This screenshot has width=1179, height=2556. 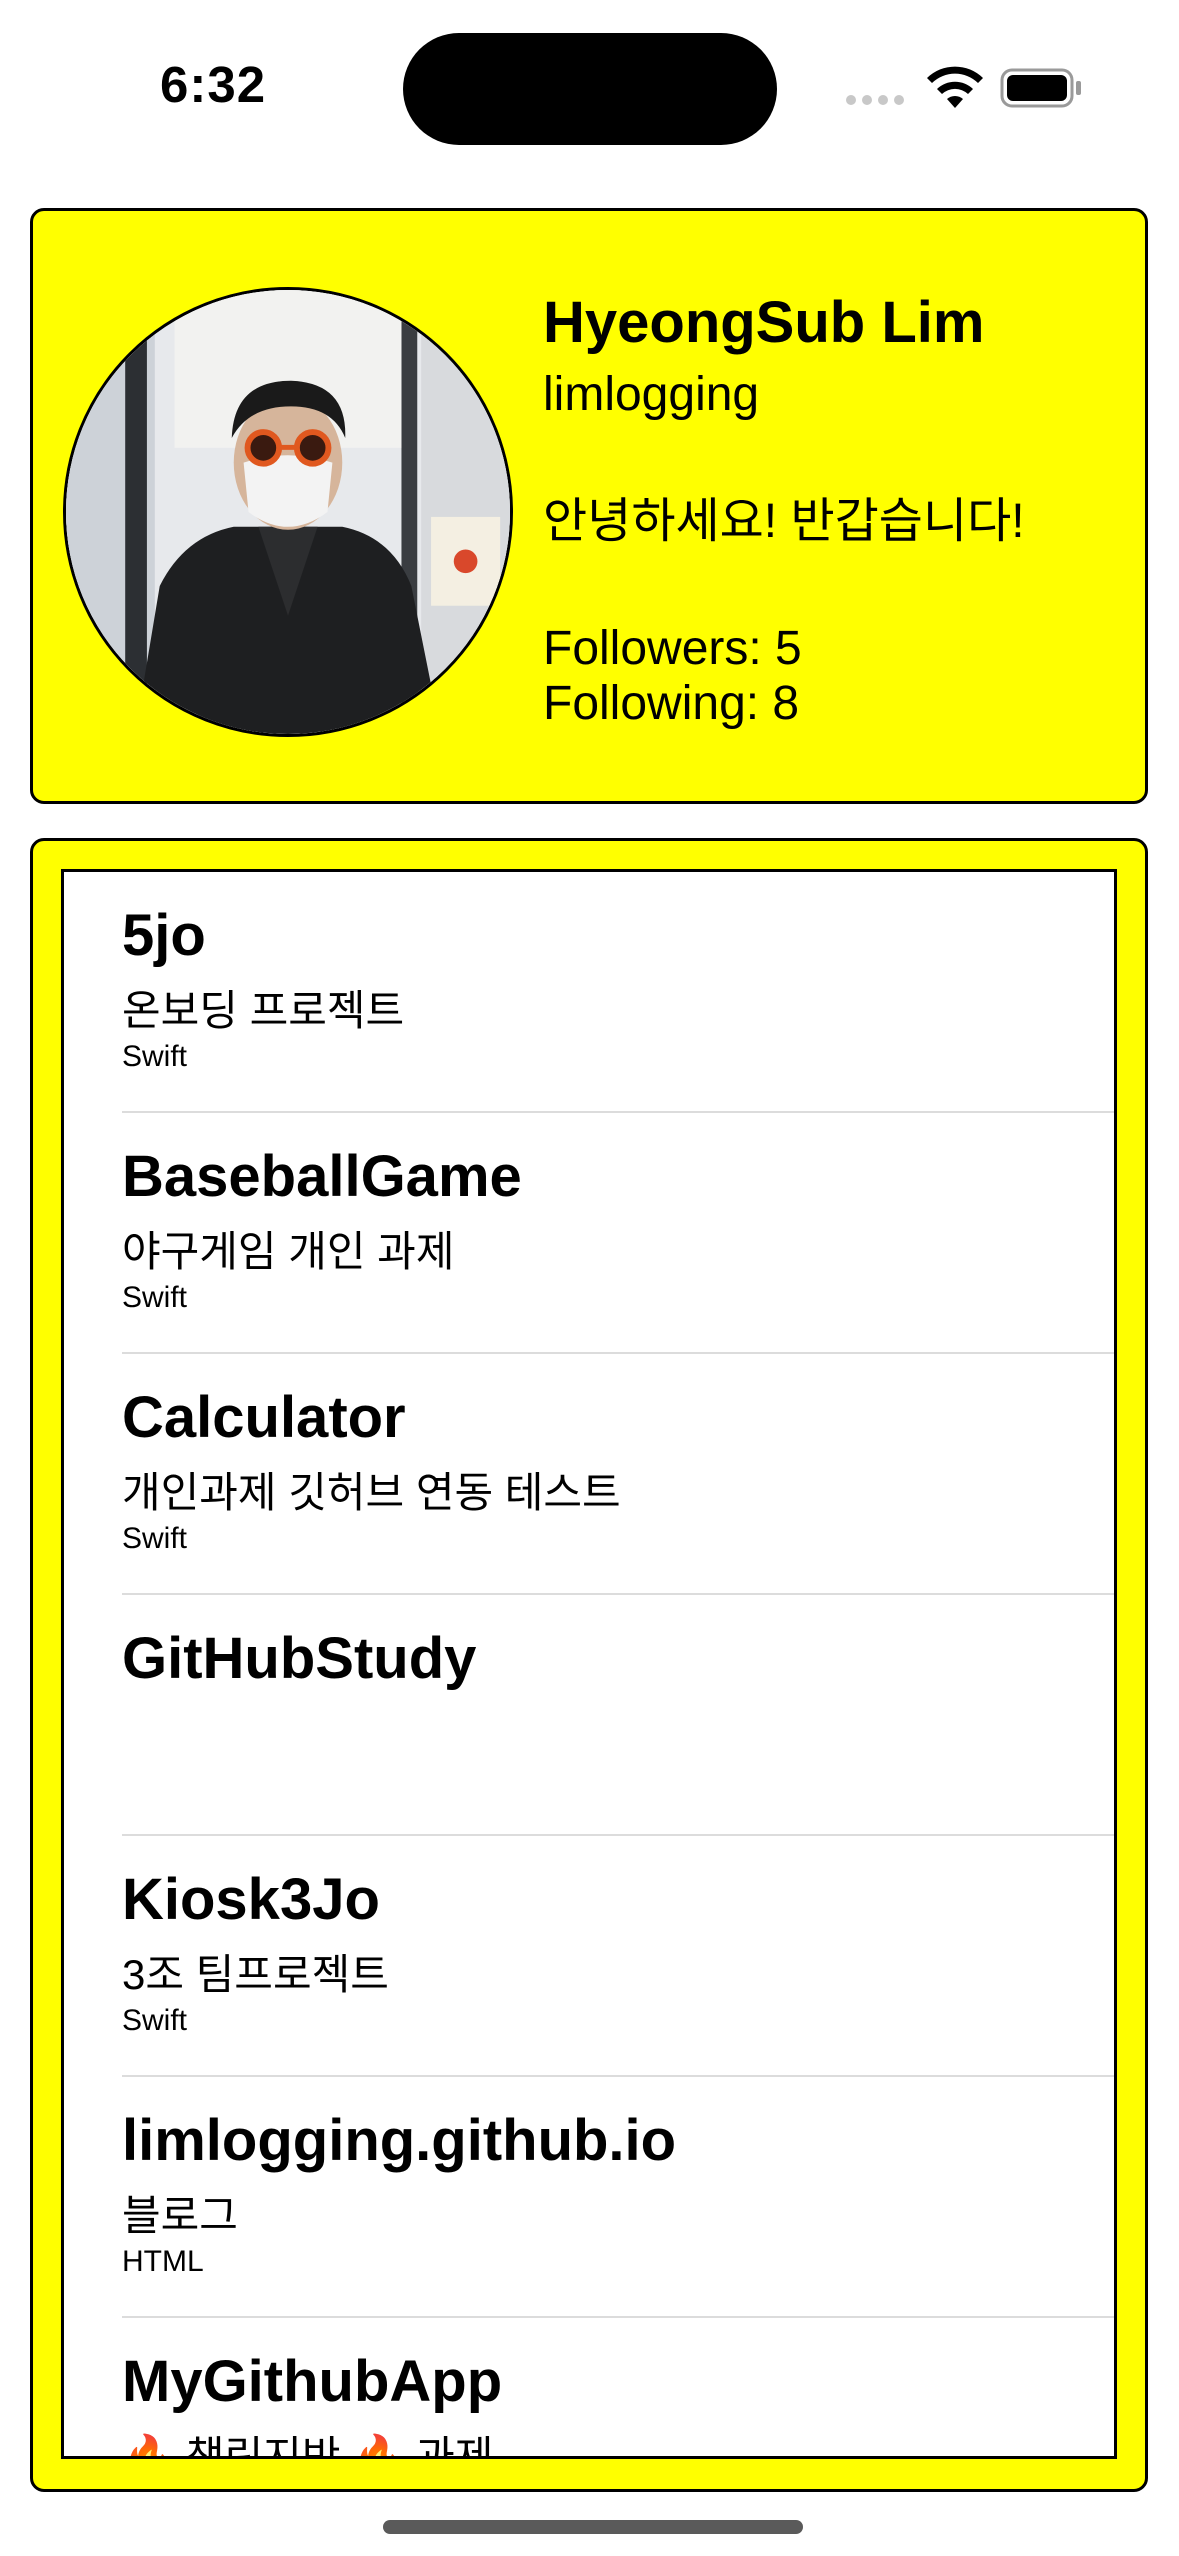 I want to click on repository-name: MyGithubApp, so click(x=312, y=2381).